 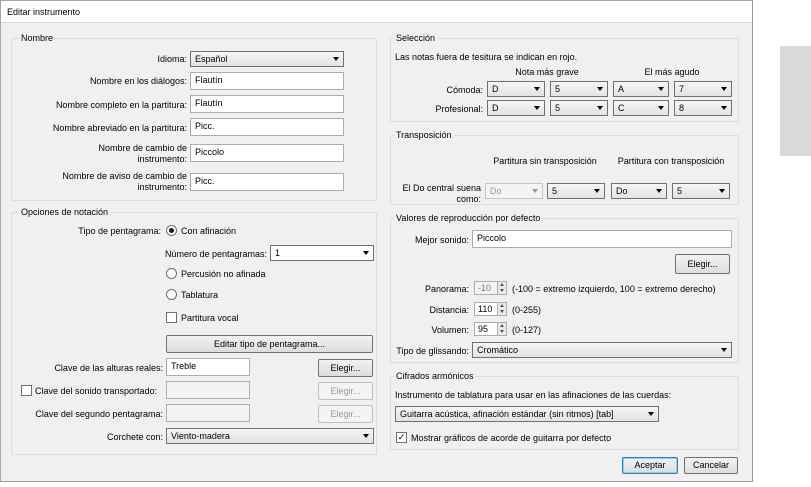 What do you see at coordinates (26, 390) in the screenshot?
I see `transposed-clef-checkbox` at bounding box center [26, 390].